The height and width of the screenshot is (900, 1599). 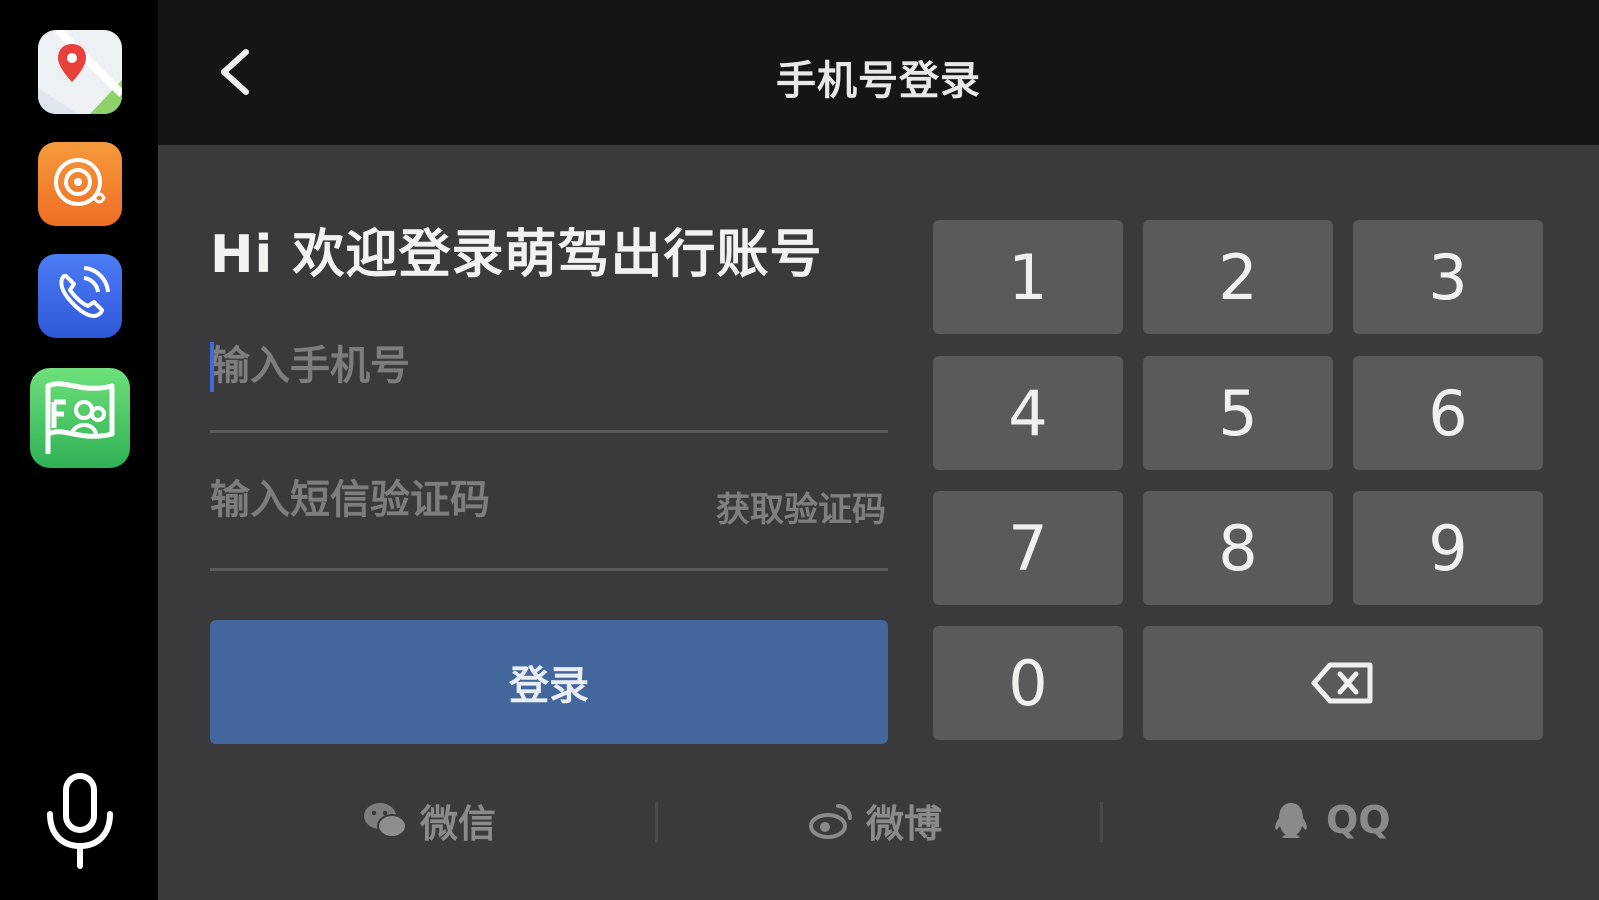 I want to click on keypad-backspace-button, so click(x=1343, y=683).